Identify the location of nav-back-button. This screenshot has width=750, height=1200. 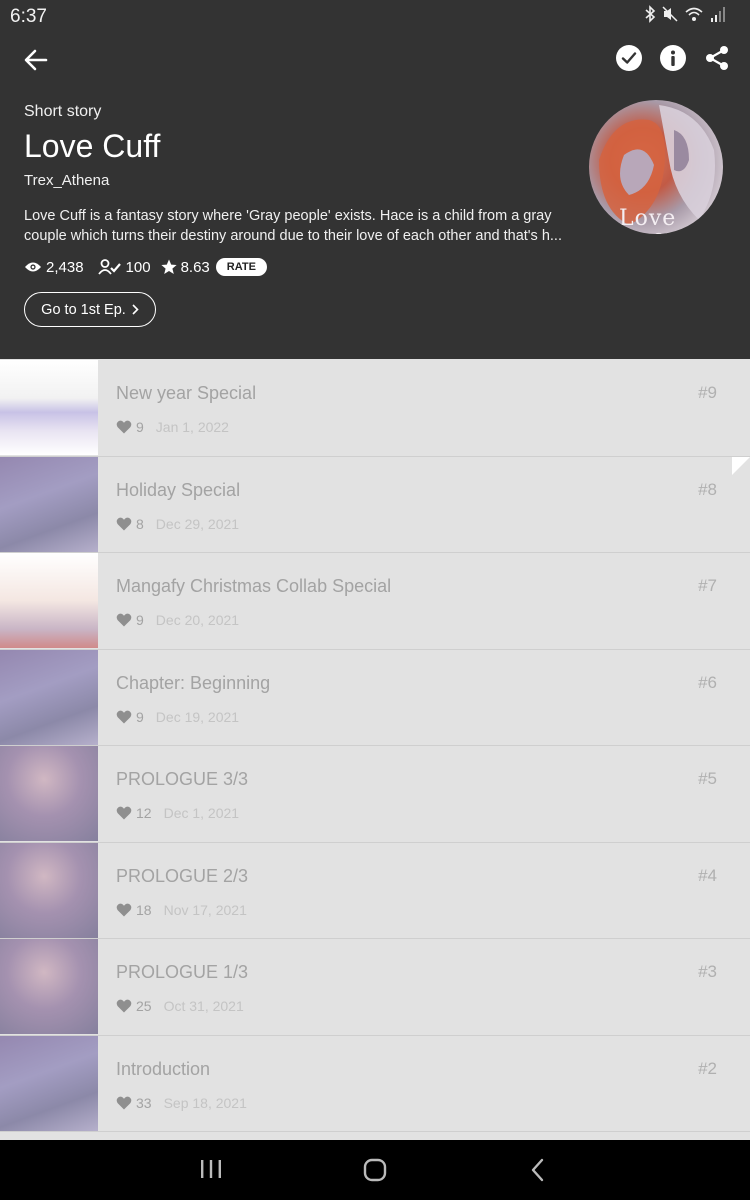
(538, 1172).